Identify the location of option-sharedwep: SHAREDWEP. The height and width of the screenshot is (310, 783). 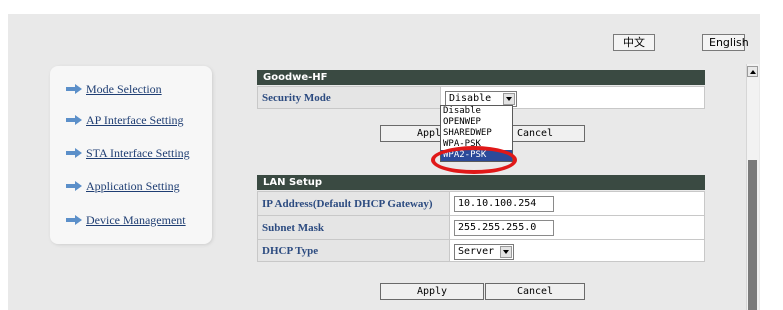
(476, 133).